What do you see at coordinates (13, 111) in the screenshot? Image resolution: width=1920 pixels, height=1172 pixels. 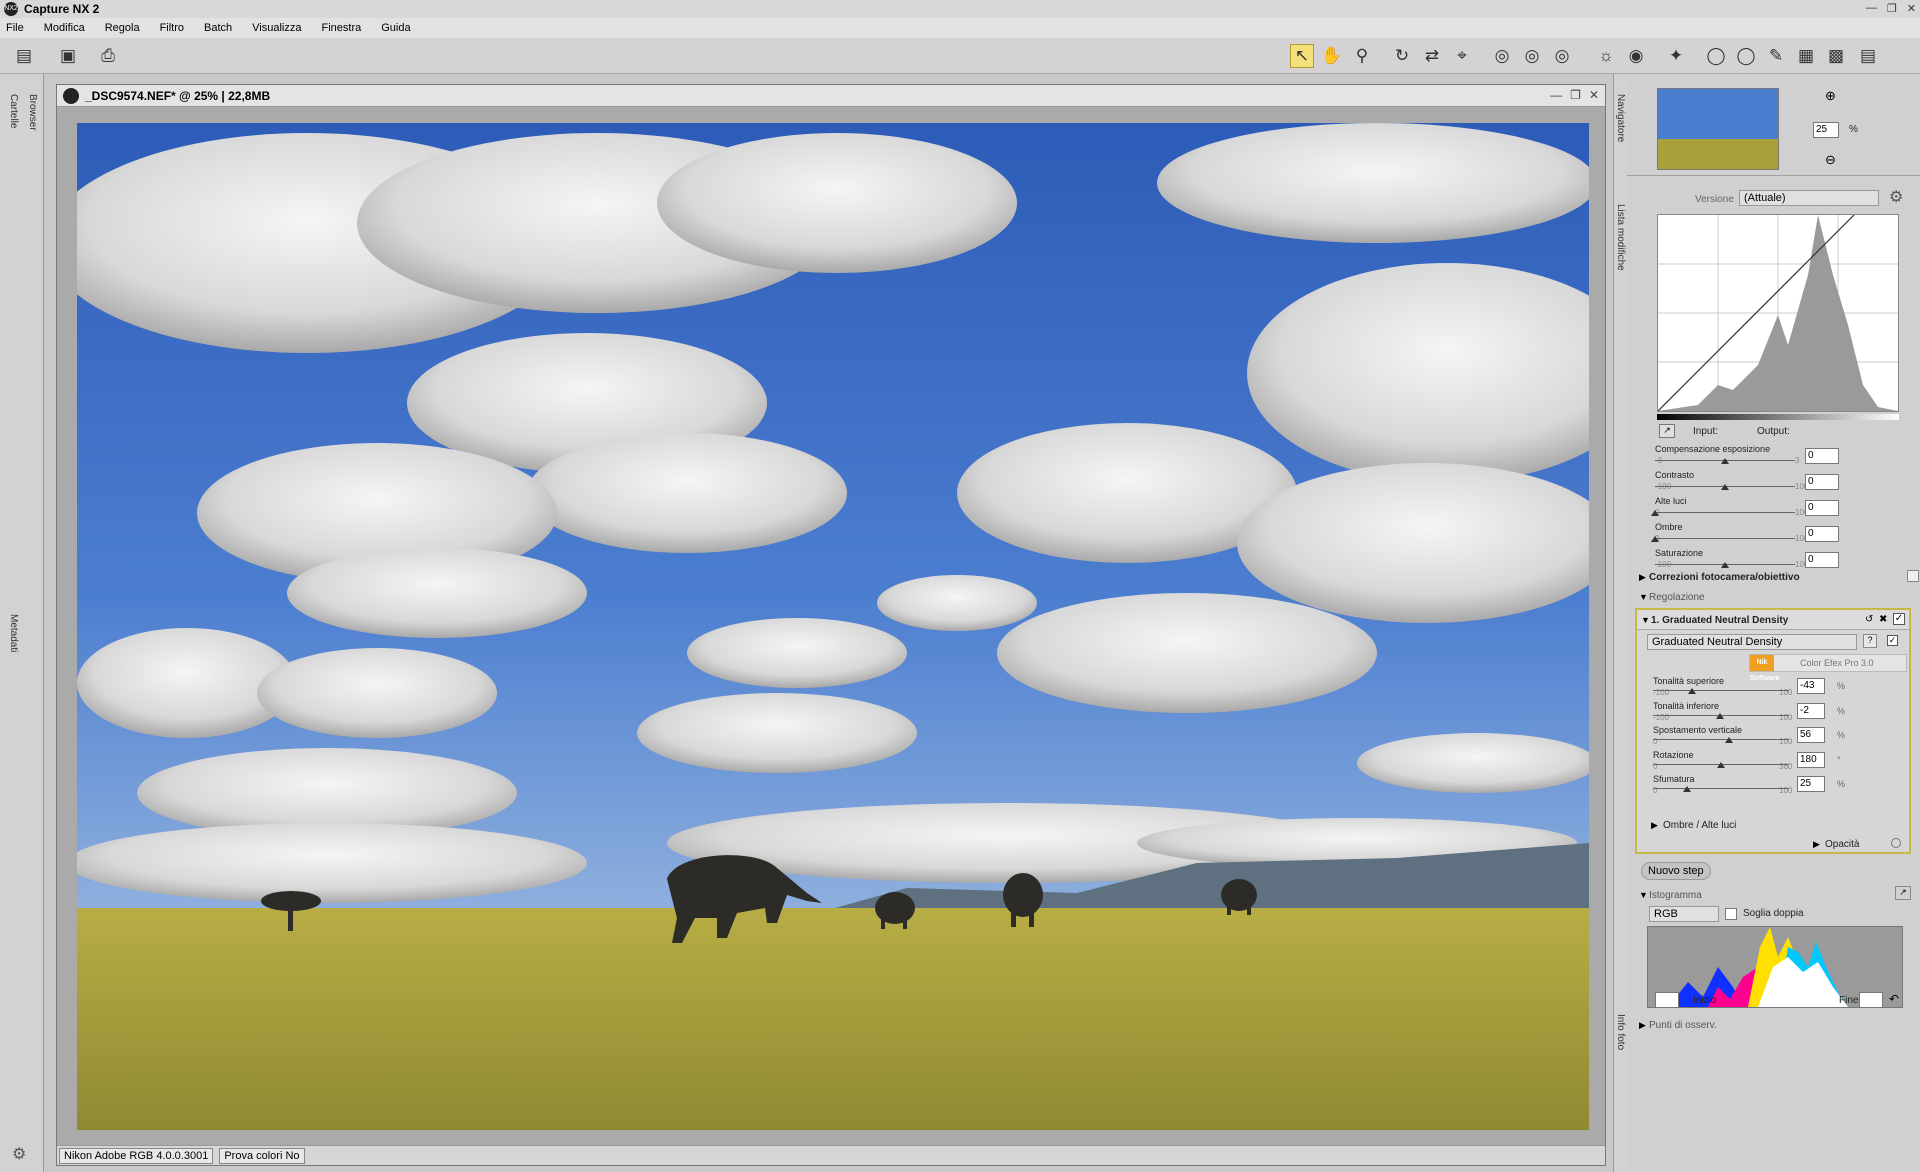 I see `tab-cartelle: Cartelle` at bounding box center [13, 111].